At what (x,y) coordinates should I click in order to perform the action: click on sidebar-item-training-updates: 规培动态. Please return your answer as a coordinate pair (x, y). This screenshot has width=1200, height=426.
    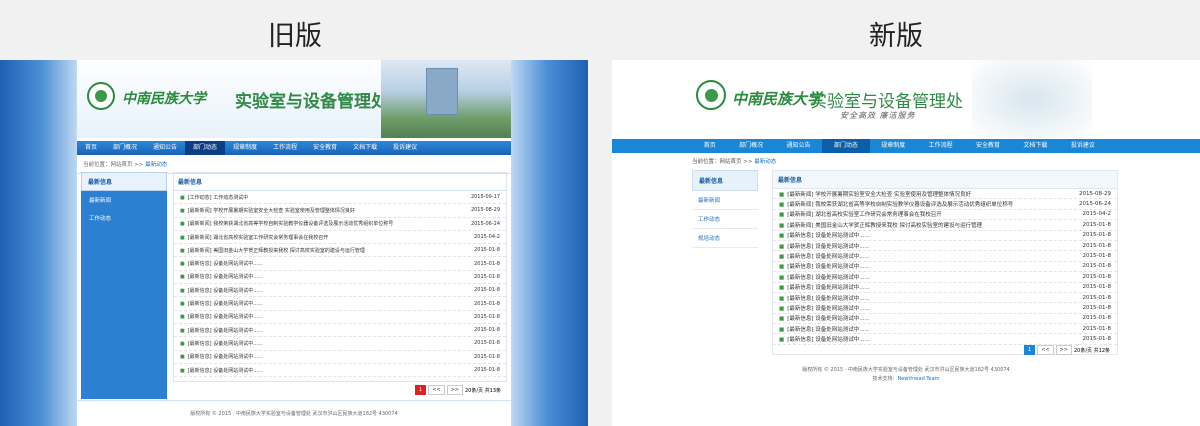
    Looking at the image, I should click on (725, 238).